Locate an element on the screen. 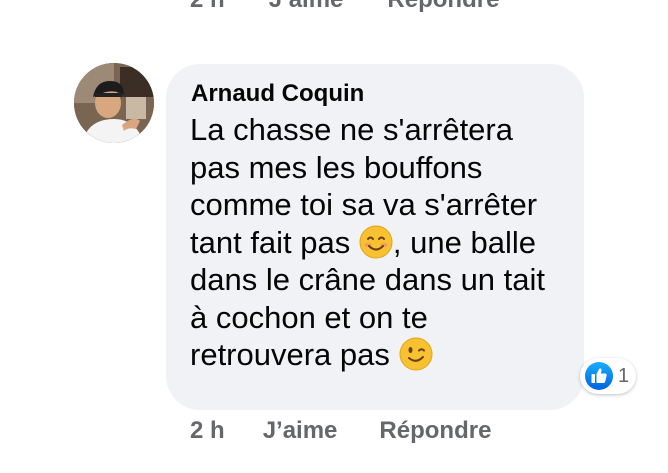  comment-time: 2 h is located at coordinates (207, 431).